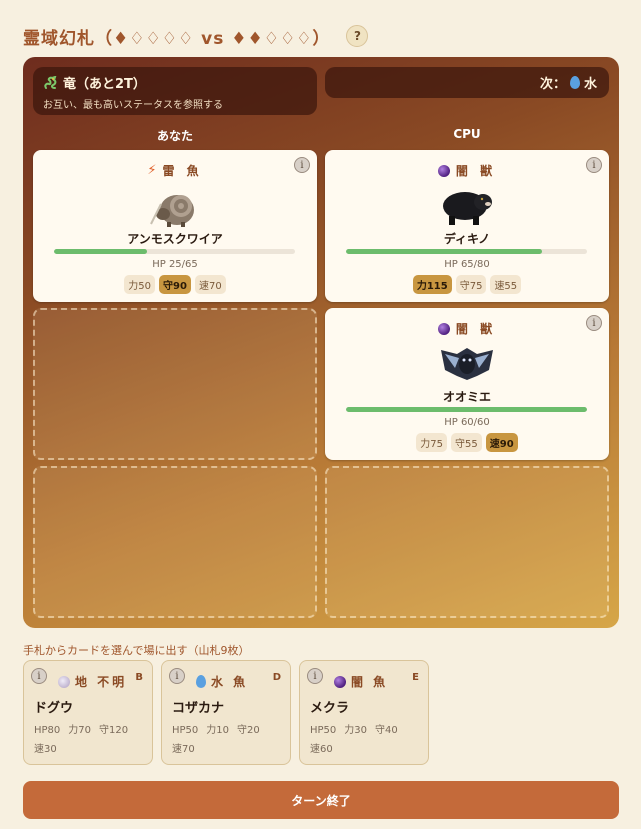  I want to click on monster-type: 雷 魚, so click(182, 171).